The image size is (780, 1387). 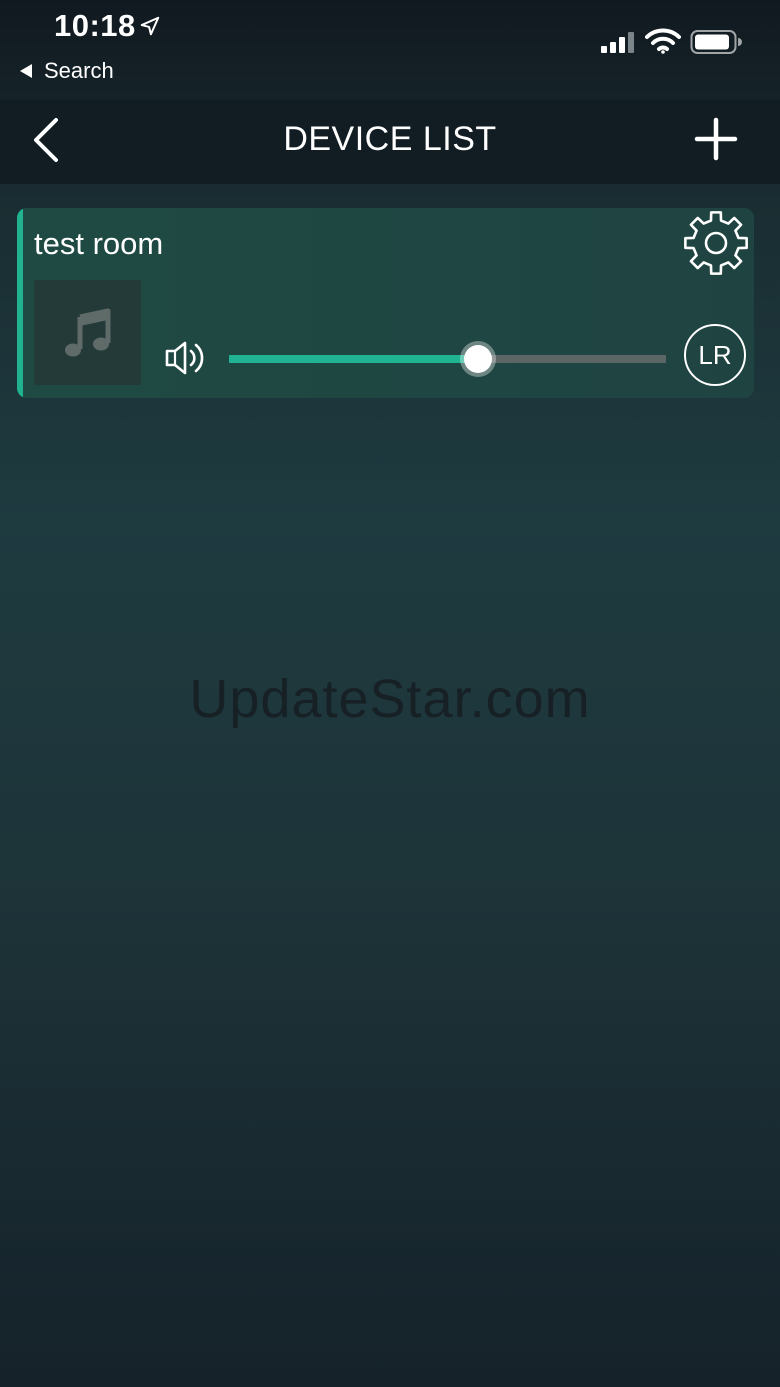 What do you see at coordinates (390, 699) in the screenshot?
I see `watermark: UpdateStar.com` at bounding box center [390, 699].